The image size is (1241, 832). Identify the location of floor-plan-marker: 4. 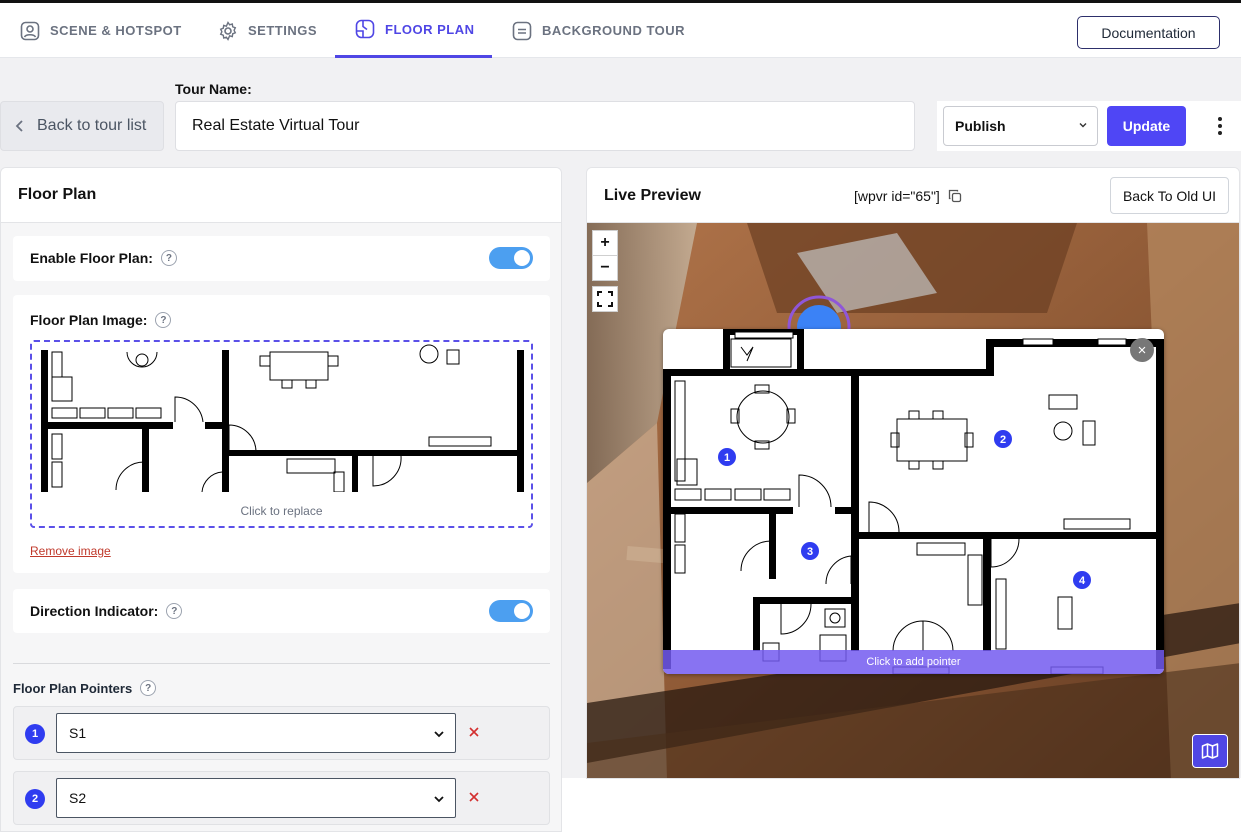
(1082, 581).